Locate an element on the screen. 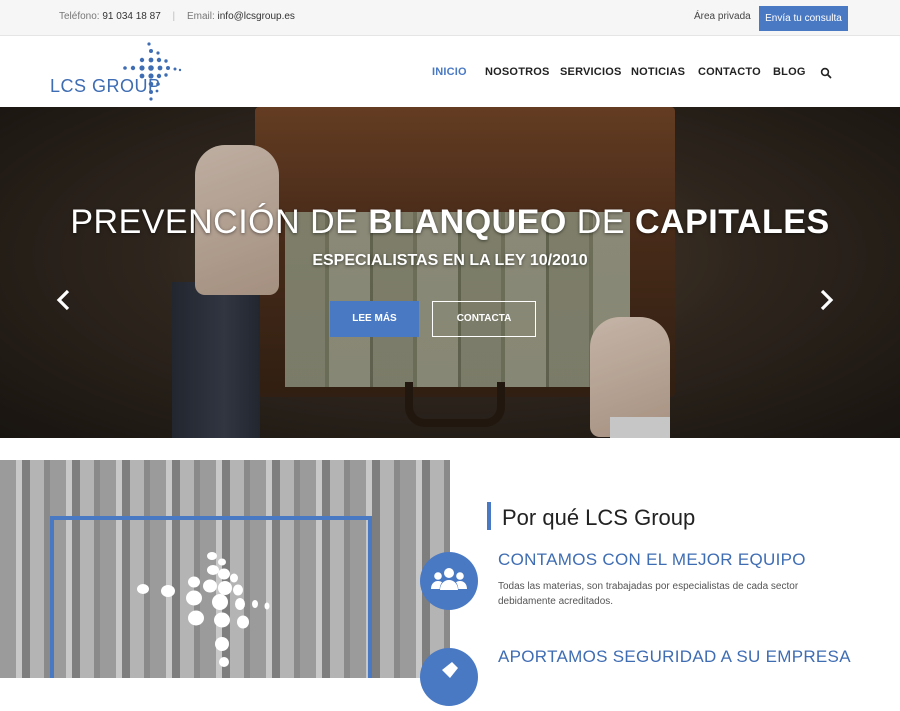  email-link: info@lcsgroup.es is located at coordinates (256, 16).